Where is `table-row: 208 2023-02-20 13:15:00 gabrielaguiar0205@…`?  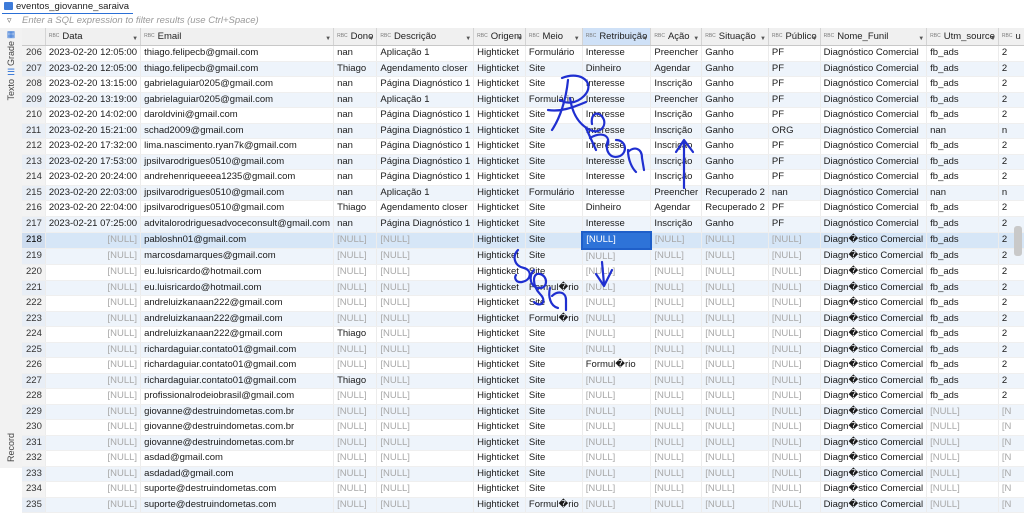
table-row: 208 2023-02-20 13:15:00 gabrielaguiar0205@… is located at coordinates (523, 84).